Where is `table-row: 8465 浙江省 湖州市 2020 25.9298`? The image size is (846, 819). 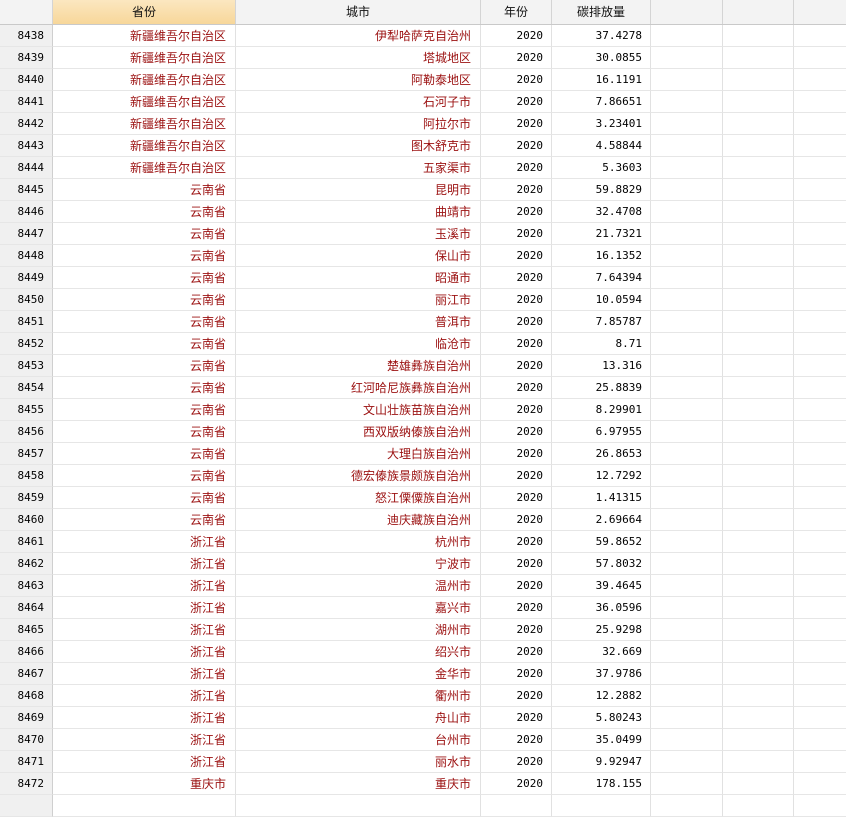 table-row: 8465 浙江省 湖州市 2020 25.9298 is located at coordinates (423, 630).